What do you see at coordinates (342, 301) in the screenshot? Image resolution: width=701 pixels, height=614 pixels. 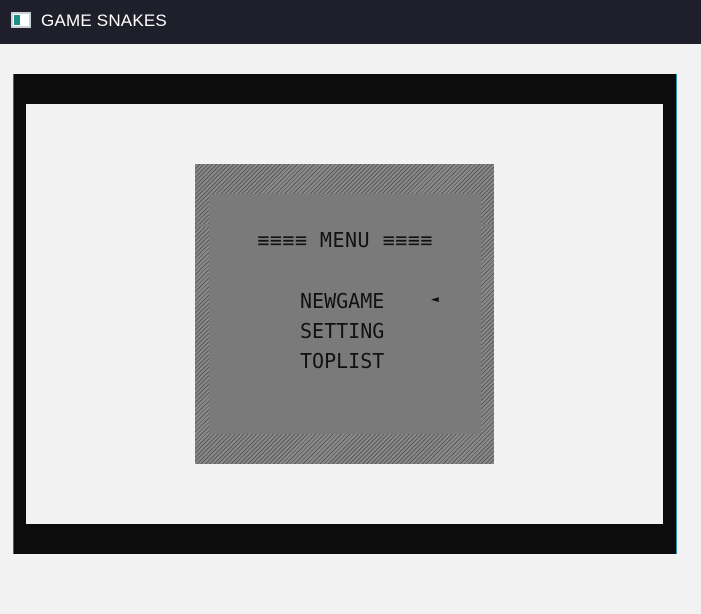 I see `menu-item-newgame: NEWGAME` at bounding box center [342, 301].